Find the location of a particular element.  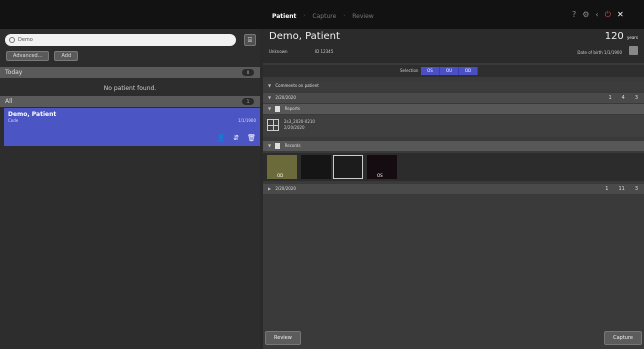

search-row: ⌸ is located at coordinates (130, 41).